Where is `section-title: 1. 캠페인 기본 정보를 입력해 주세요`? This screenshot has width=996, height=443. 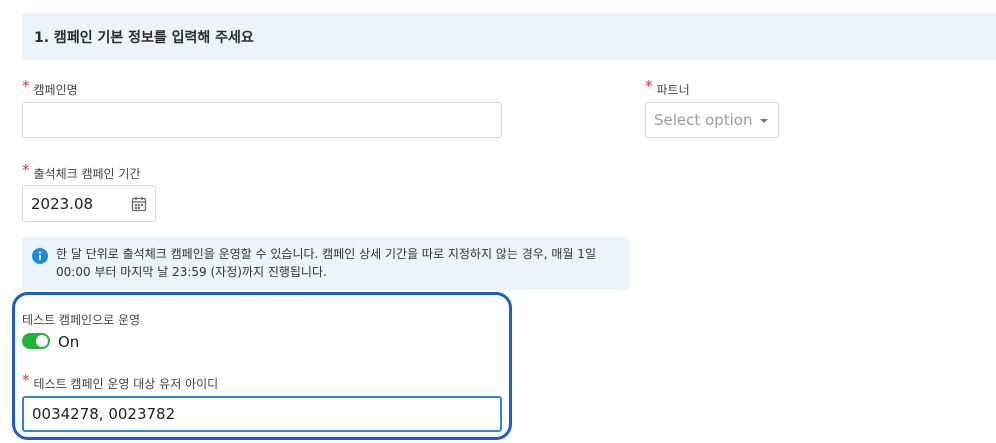
section-title: 1. 캠페인 기본 정보를 입력해 주세요 is located at coordinates (144, 37).